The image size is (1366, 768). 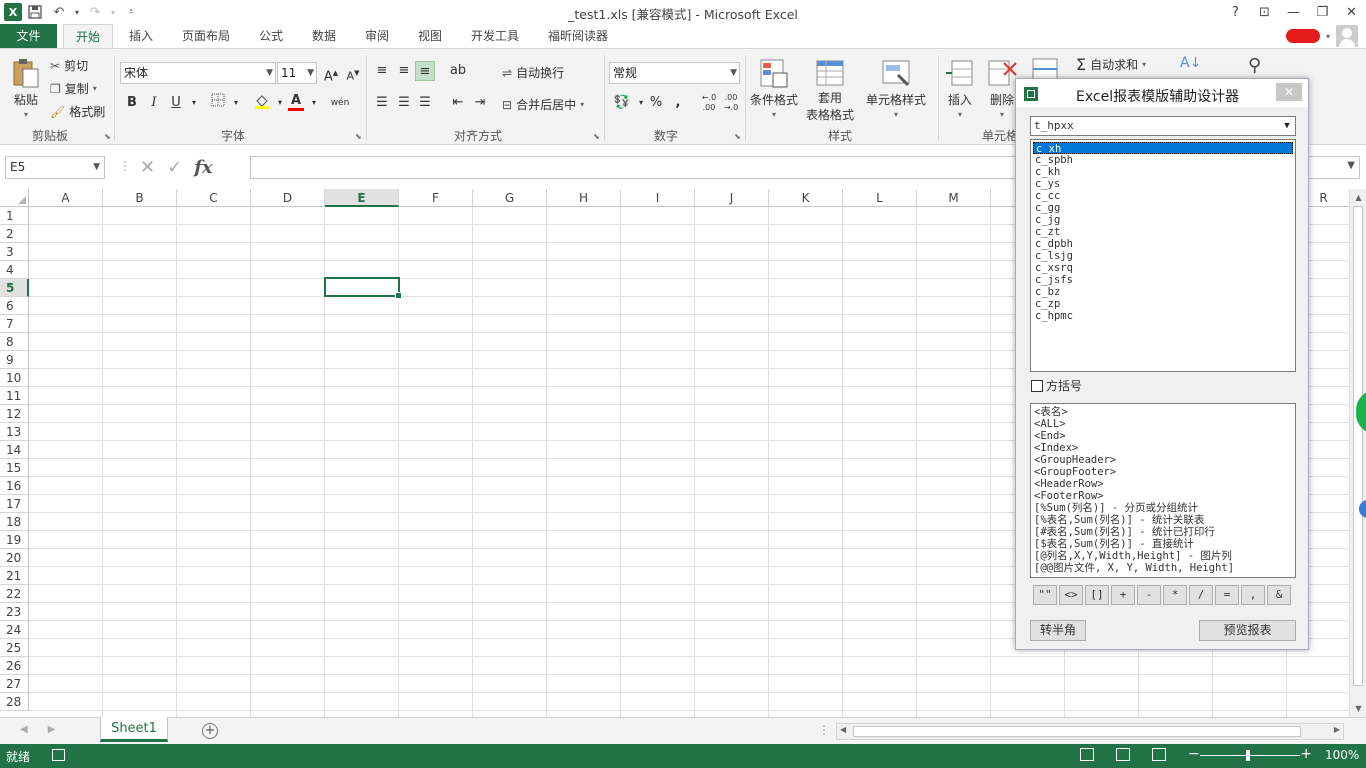 I want to click on row-header-4: 4, so click(x=14, y=270).